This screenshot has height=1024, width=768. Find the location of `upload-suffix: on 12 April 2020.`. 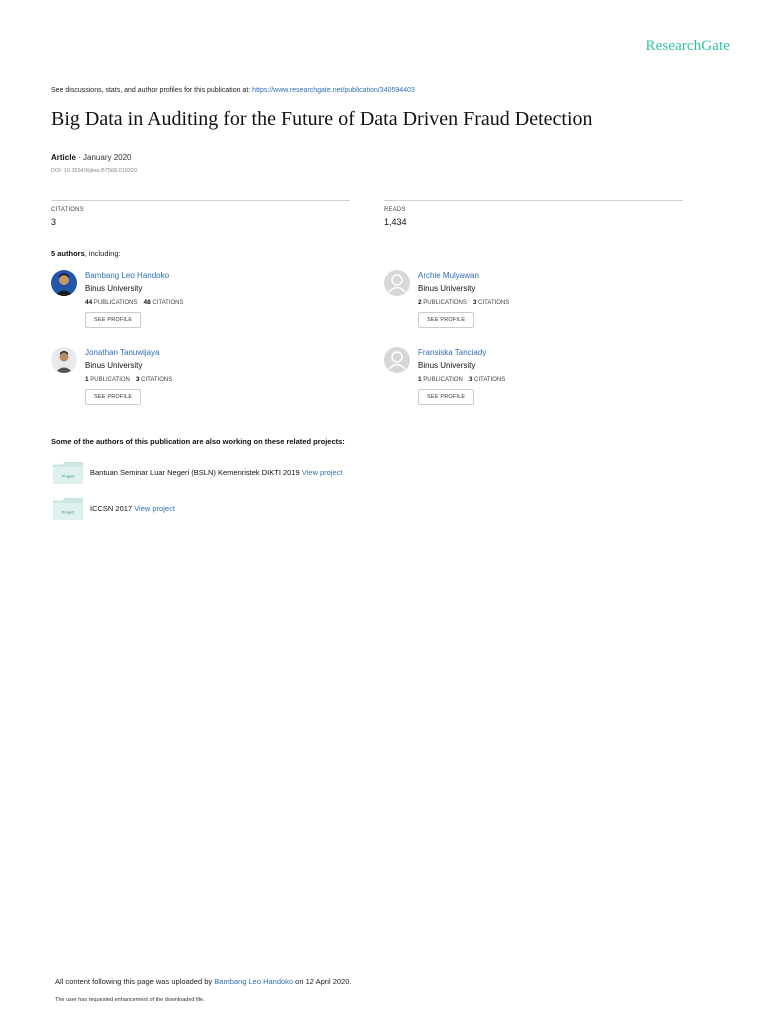

upload-suffix: on 12 April 2020. is located at coordinates (322, 981).